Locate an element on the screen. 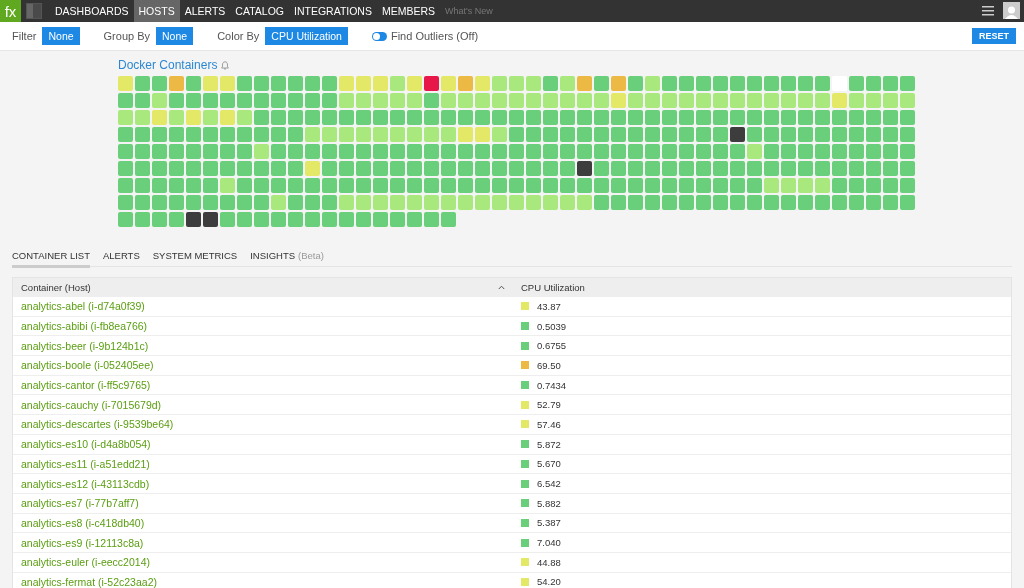 This screenshot has width=1024, height=588. sidebar-icon is located at coordinates (34, 11).